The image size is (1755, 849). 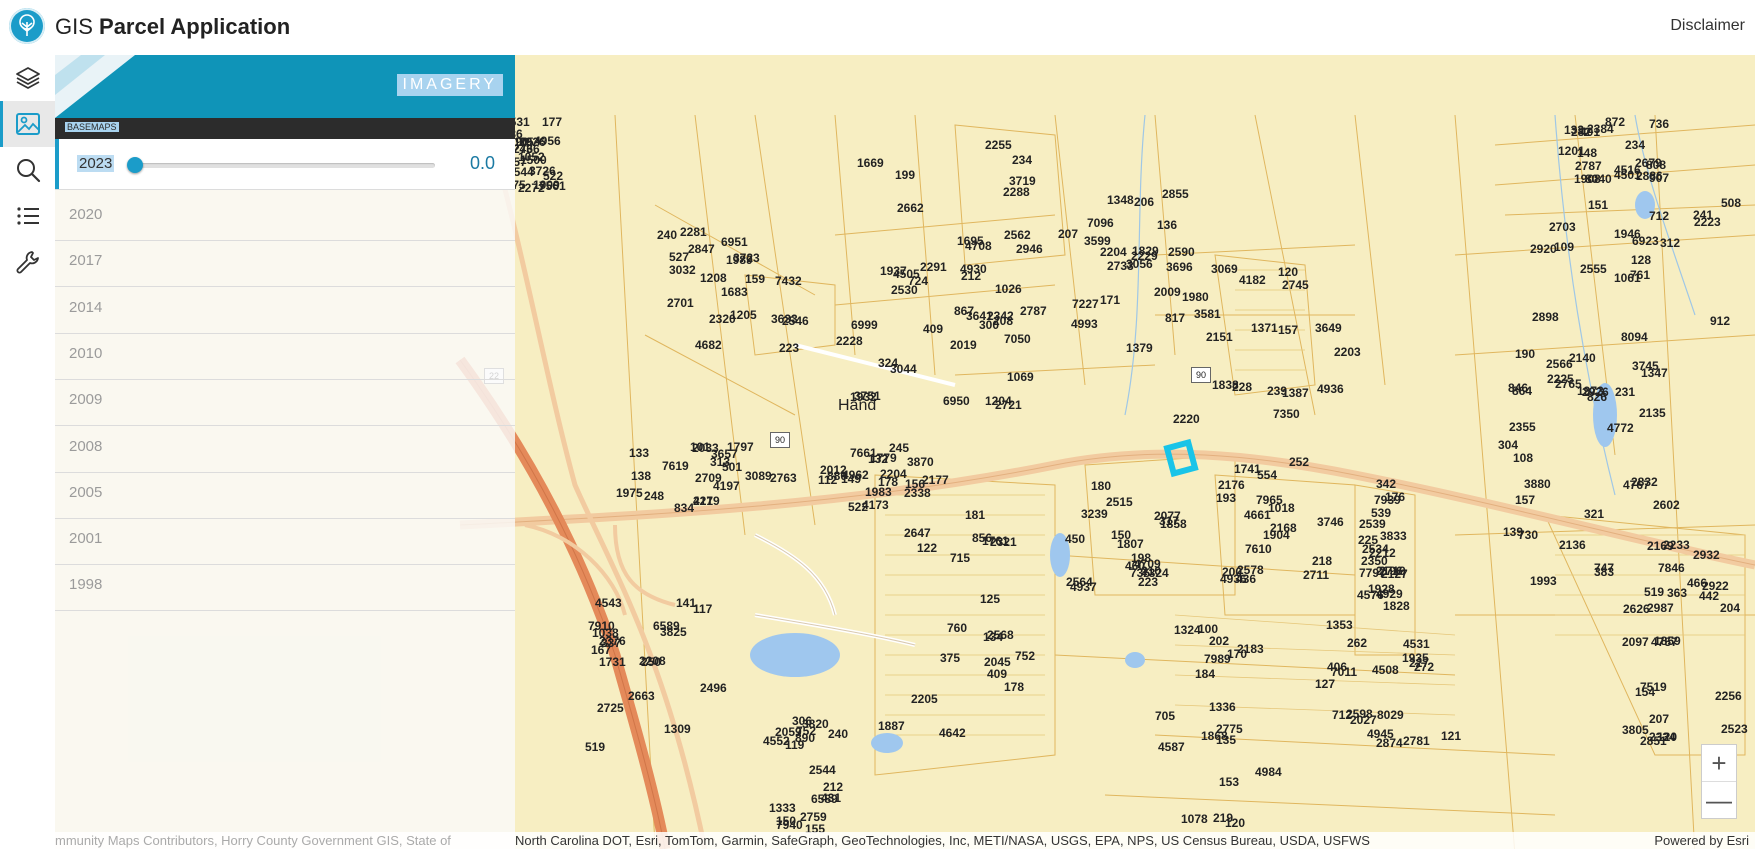 I want to click on parcel-label: 2926, so click(x=1595, y=392).